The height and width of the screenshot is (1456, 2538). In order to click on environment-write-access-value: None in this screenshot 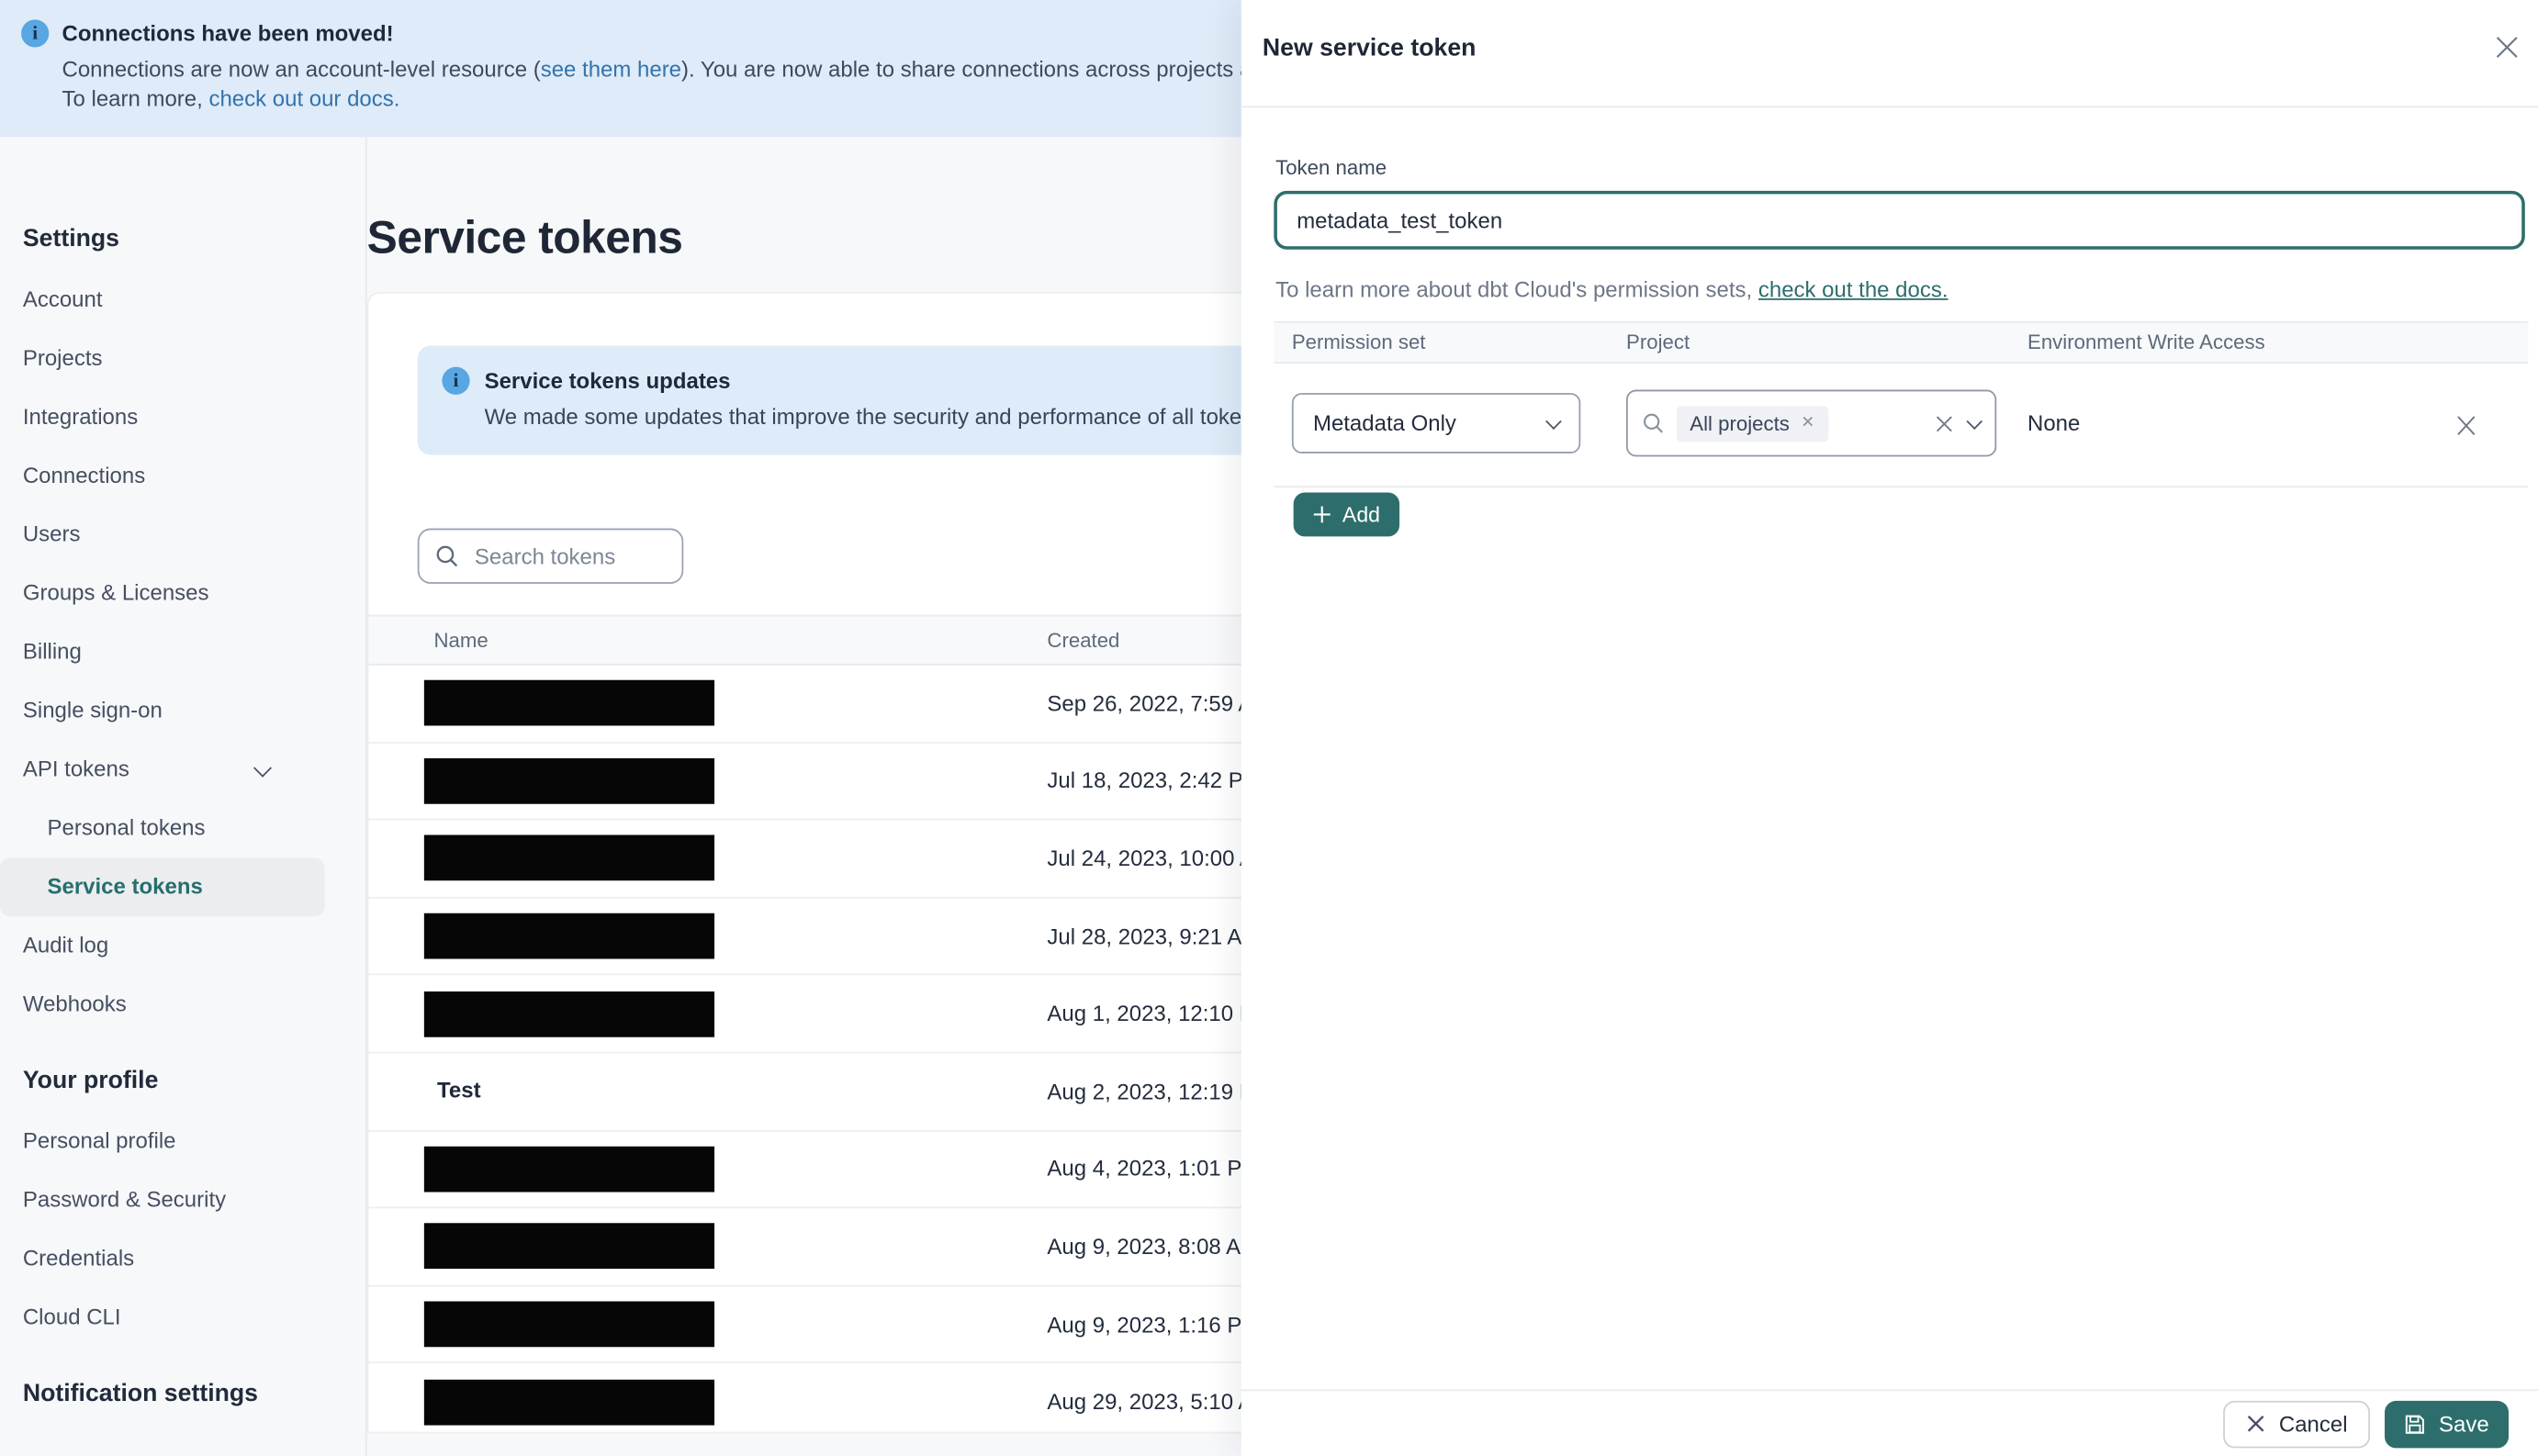, I will do `click(2054, 423)`.